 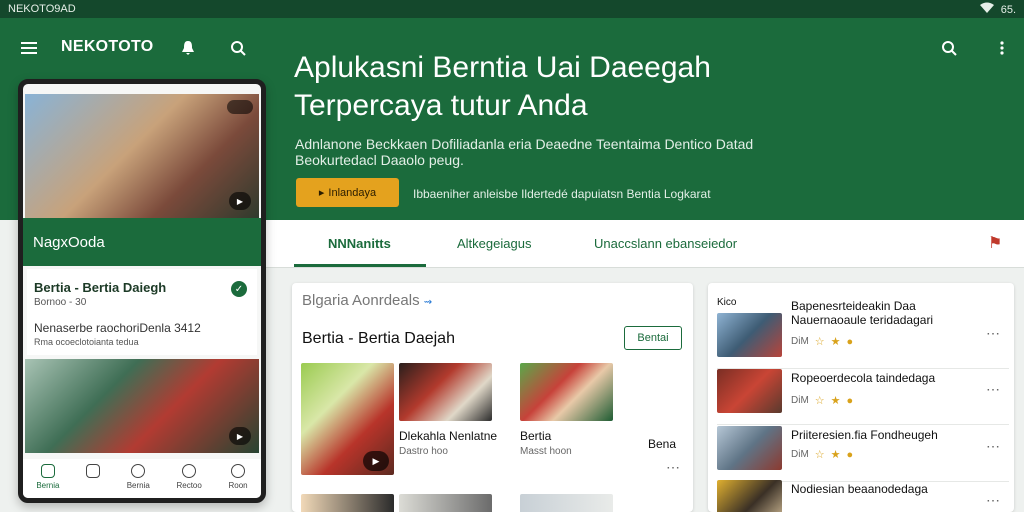 What do you see at coordinates (107, 47) in the screenshot?
I see `app-brand: NEKOTOTO` at bounding box center [107, 47].